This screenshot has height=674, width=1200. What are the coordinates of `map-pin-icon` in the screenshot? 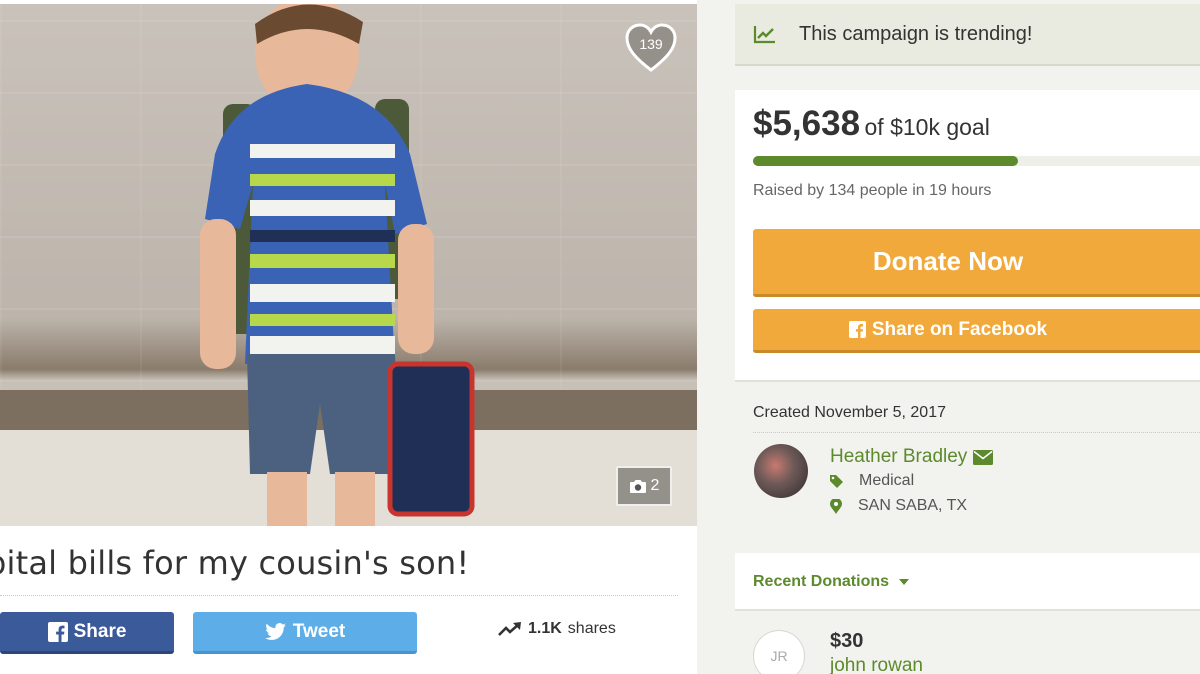 It's located at (836, 506).